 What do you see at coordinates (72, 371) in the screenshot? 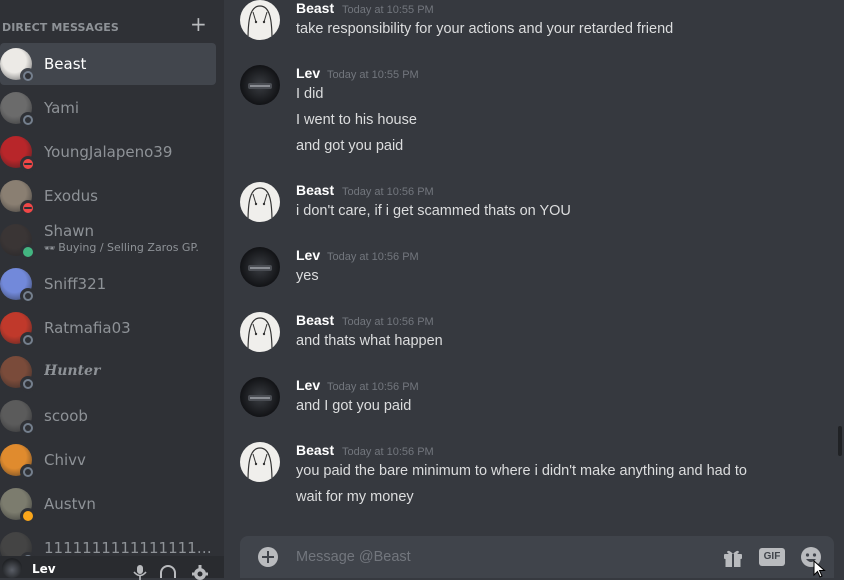
I see `dm-name: Hunter` at bounding box center [72, 371].